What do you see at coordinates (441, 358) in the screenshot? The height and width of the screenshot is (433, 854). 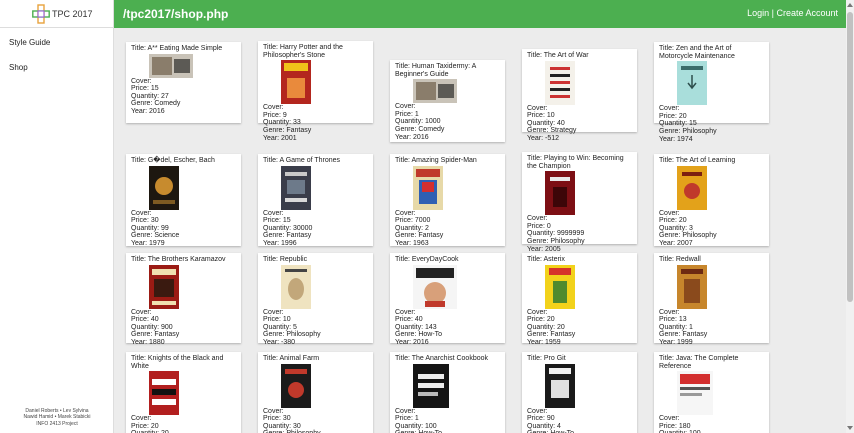 I see `book-title: Title: The Anarchist Cookbook` at bounding box center [441, 358].